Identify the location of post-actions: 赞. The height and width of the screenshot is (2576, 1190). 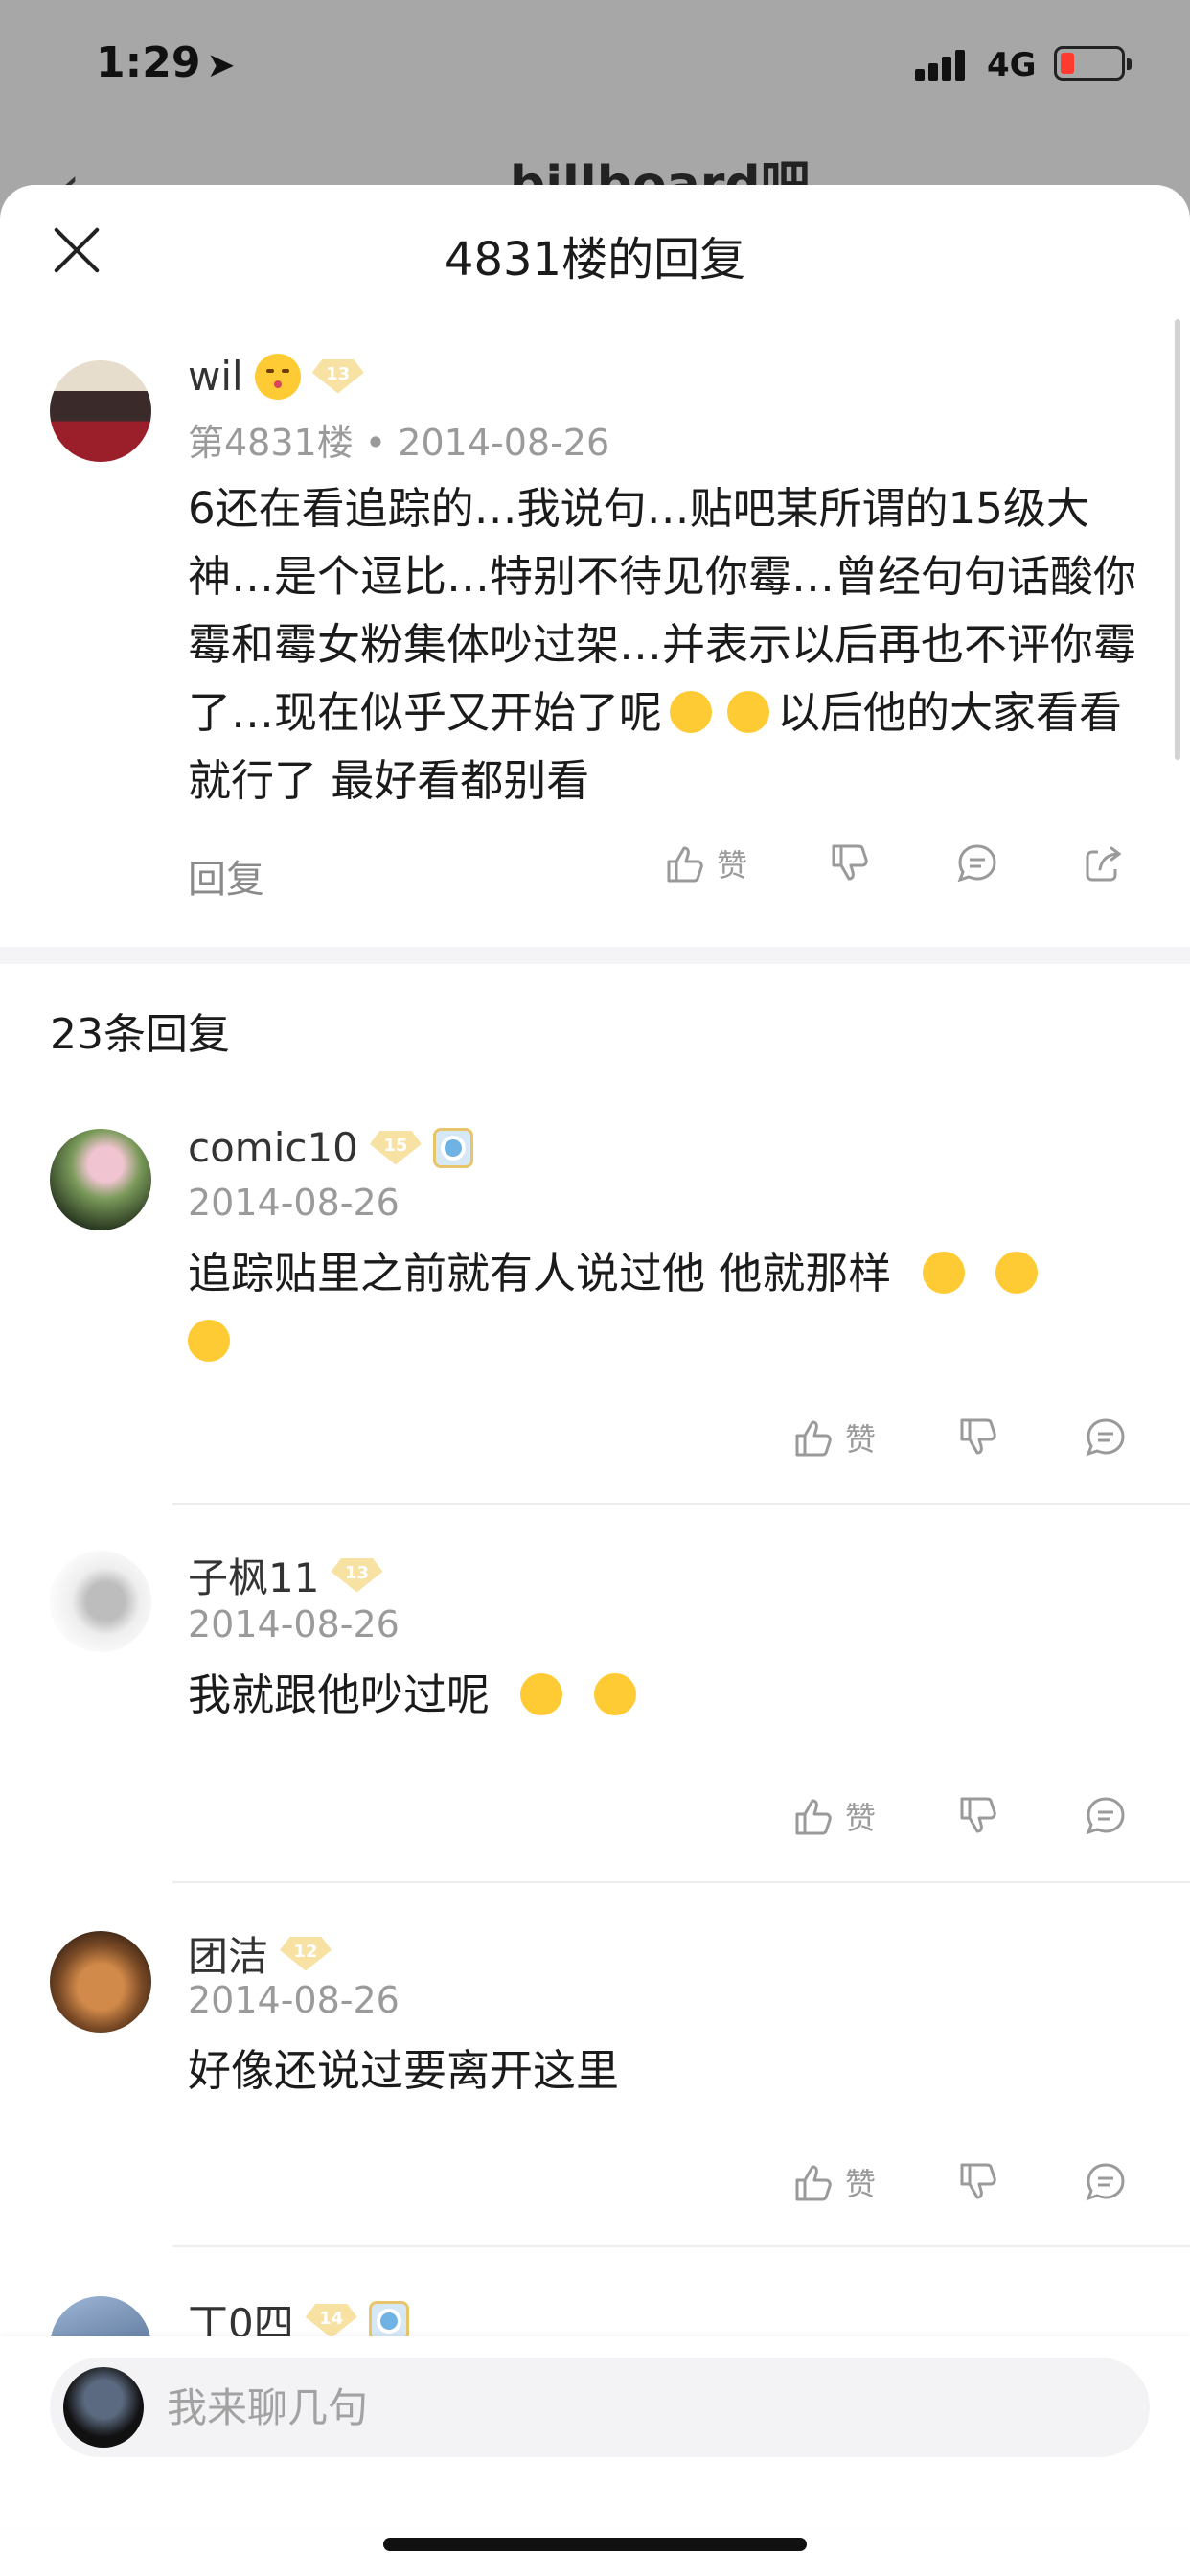
(895, 863).